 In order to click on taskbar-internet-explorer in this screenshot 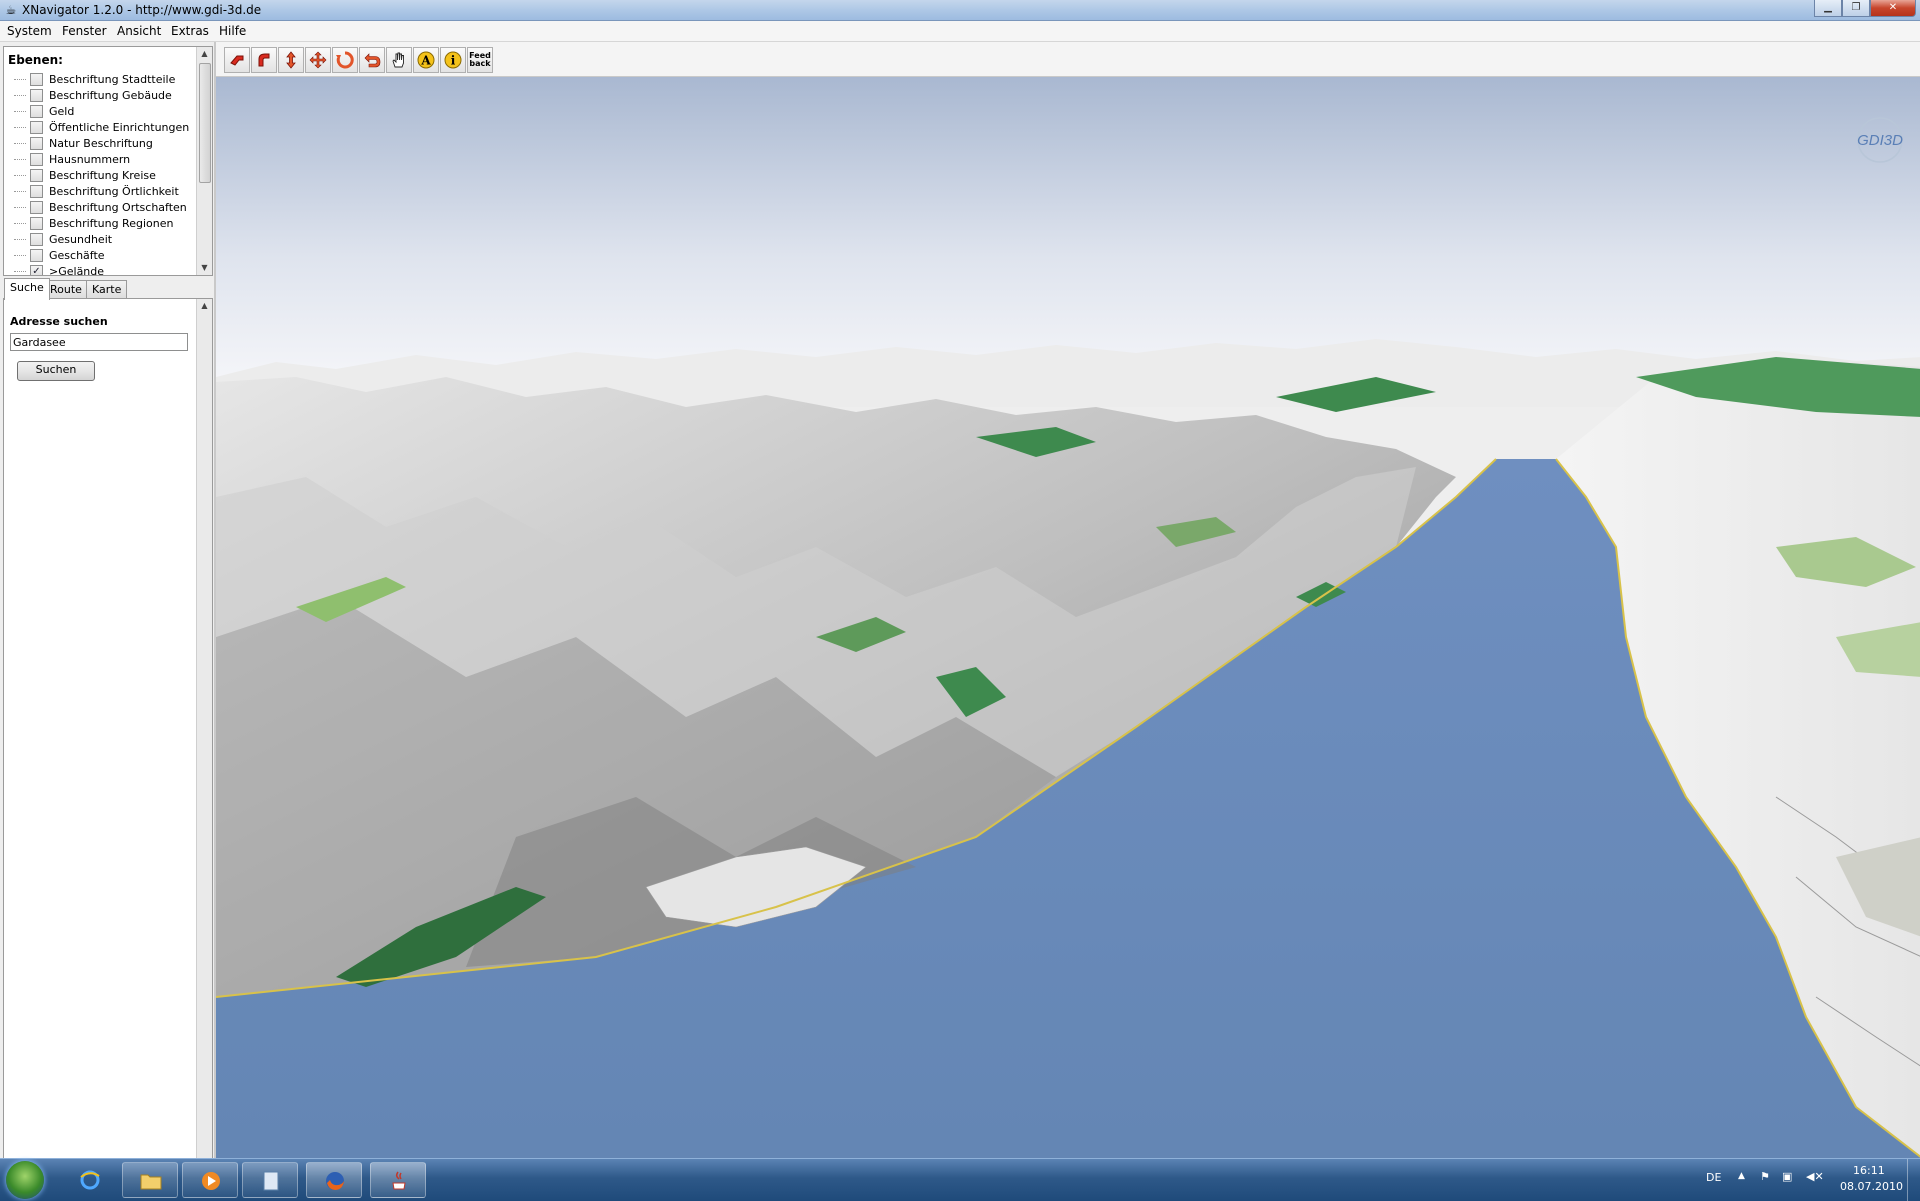, I will do `click(90, 1180)`.